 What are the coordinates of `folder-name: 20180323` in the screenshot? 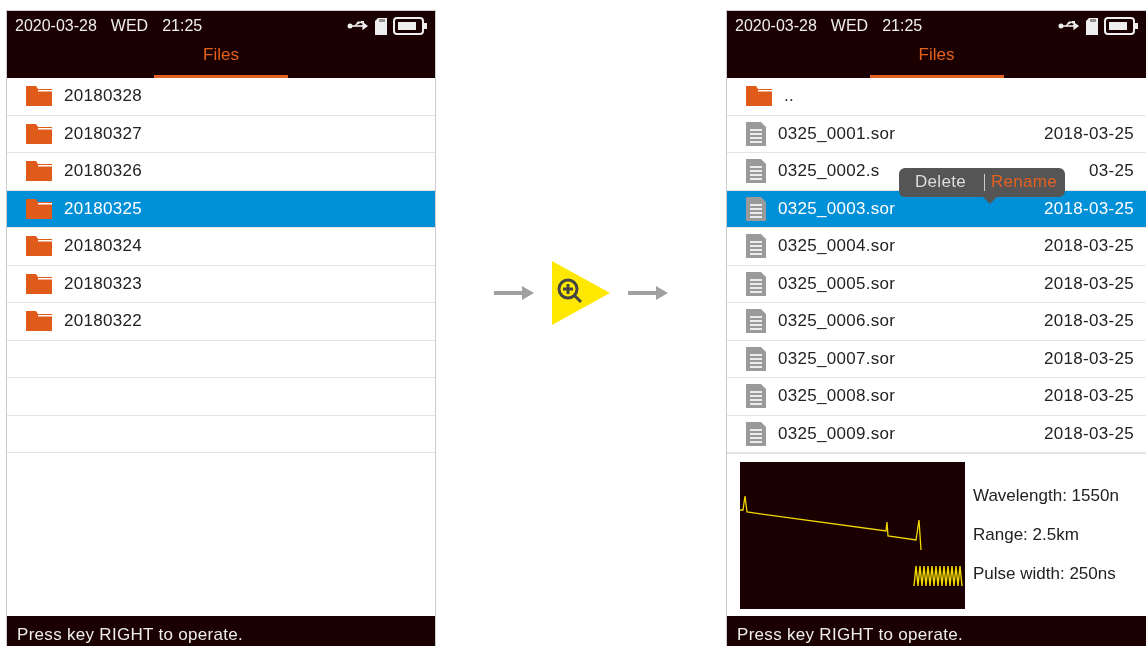 It's located at (103, 283).